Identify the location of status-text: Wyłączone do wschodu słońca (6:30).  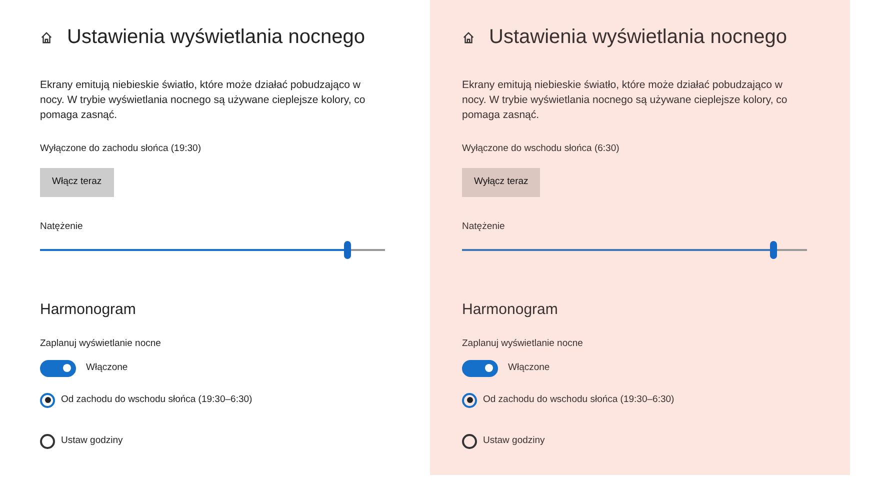
(541, 149).